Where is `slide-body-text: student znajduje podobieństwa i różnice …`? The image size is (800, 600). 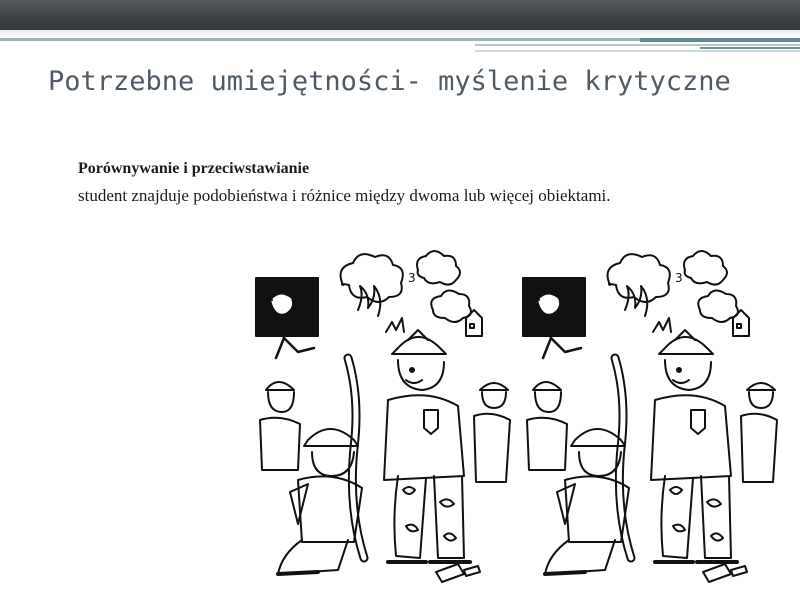 slide-body-text: student znajduje podobieństwa i różnice … is located at coordinates (344, 195).